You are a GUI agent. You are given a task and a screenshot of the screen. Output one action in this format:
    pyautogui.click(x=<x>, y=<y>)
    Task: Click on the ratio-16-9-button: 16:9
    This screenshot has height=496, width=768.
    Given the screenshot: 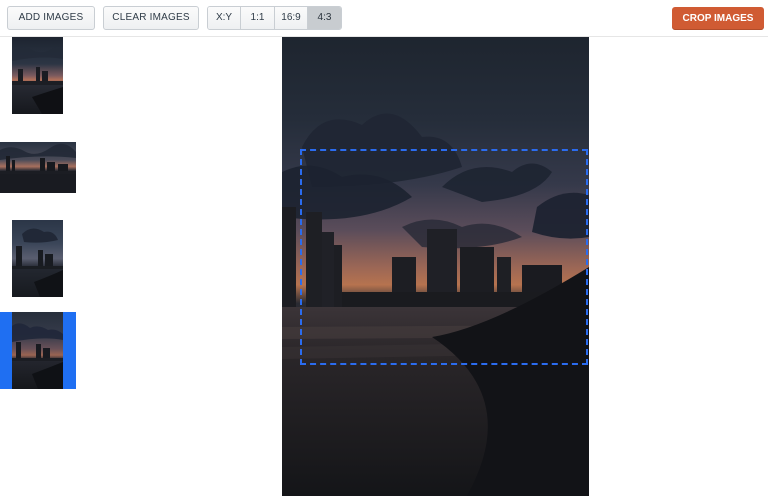 What is the action you would take?
    pyautogui.click(x=291, y=18)
    